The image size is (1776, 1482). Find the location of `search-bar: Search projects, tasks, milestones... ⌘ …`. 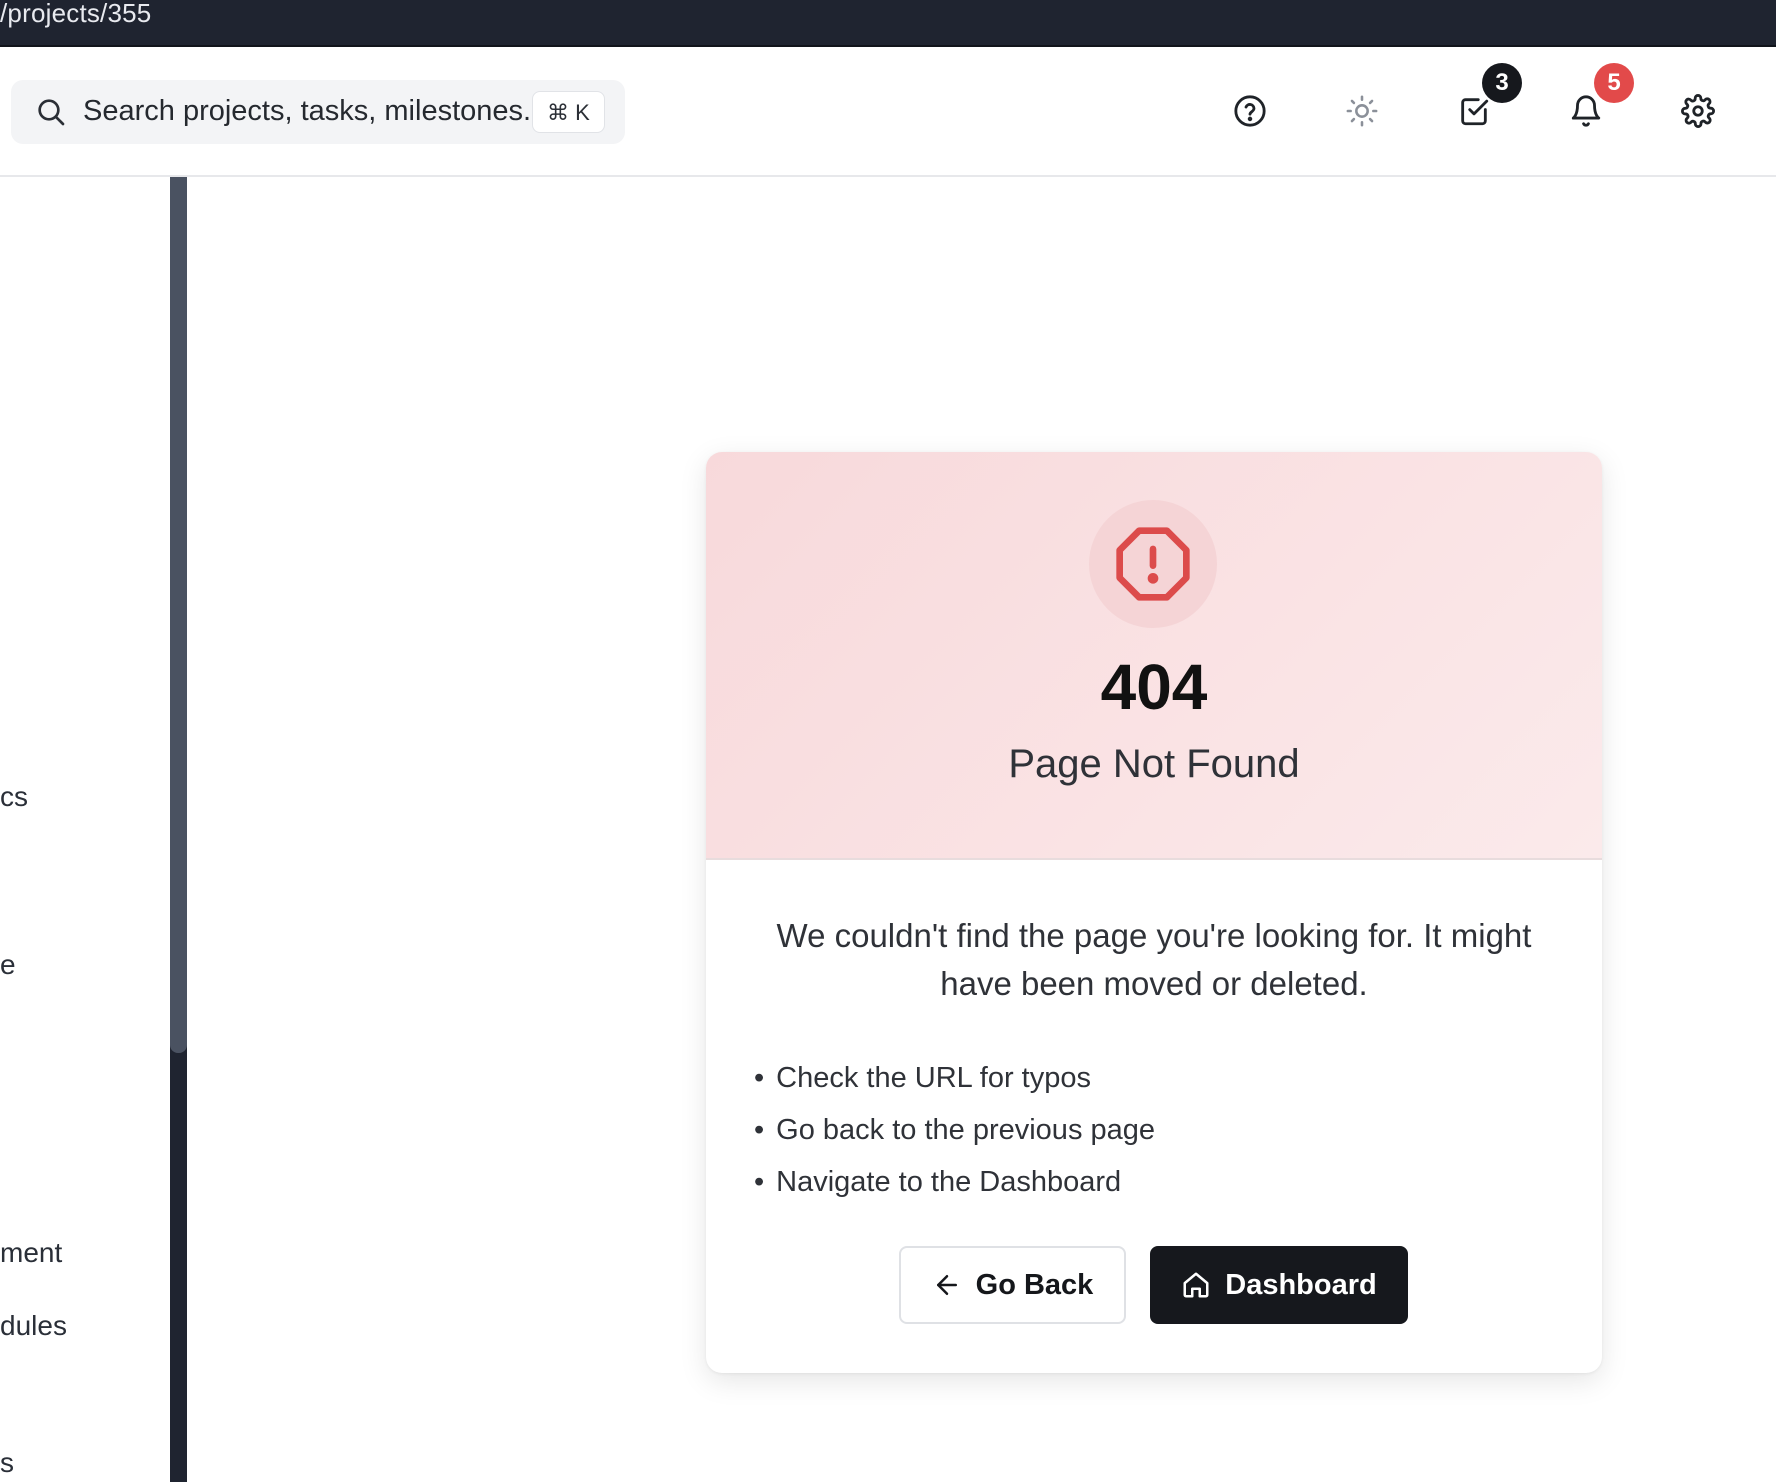

search-bar: Search projects, tasks, milestones... ⌘ … is located at coordinates (318, 112).